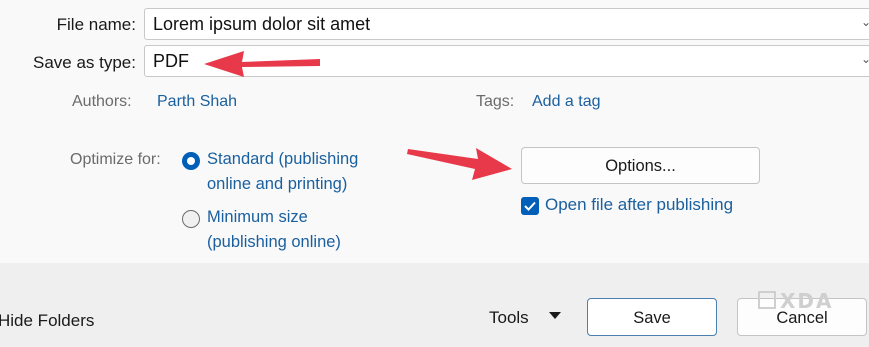 The image size is (869, 347). What do you see at coordinates (115, 159) in the screenshot?
I see `optimize-label: Optimize for:` at bounding box center [115, 159].